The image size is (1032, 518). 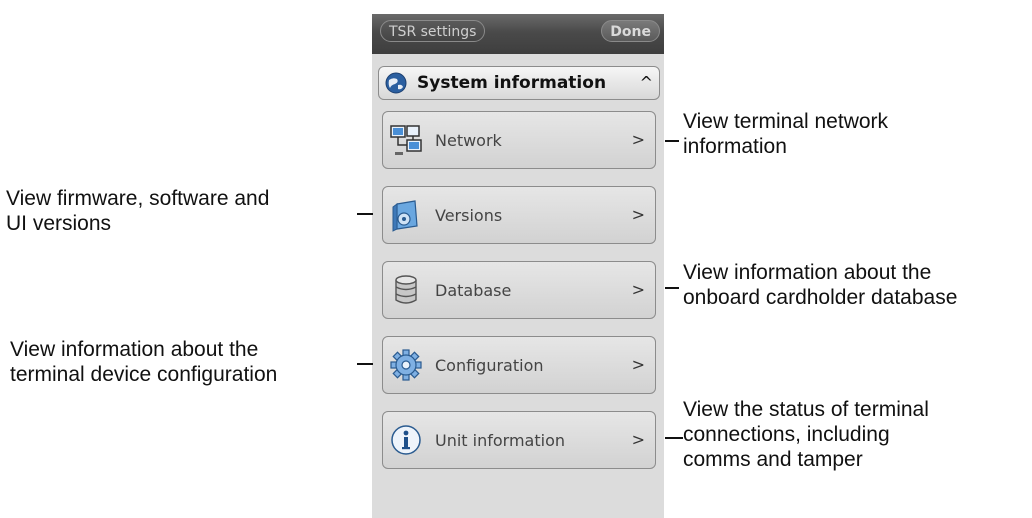 I want to click on network-computers-icon, so click(x=406, y=140).